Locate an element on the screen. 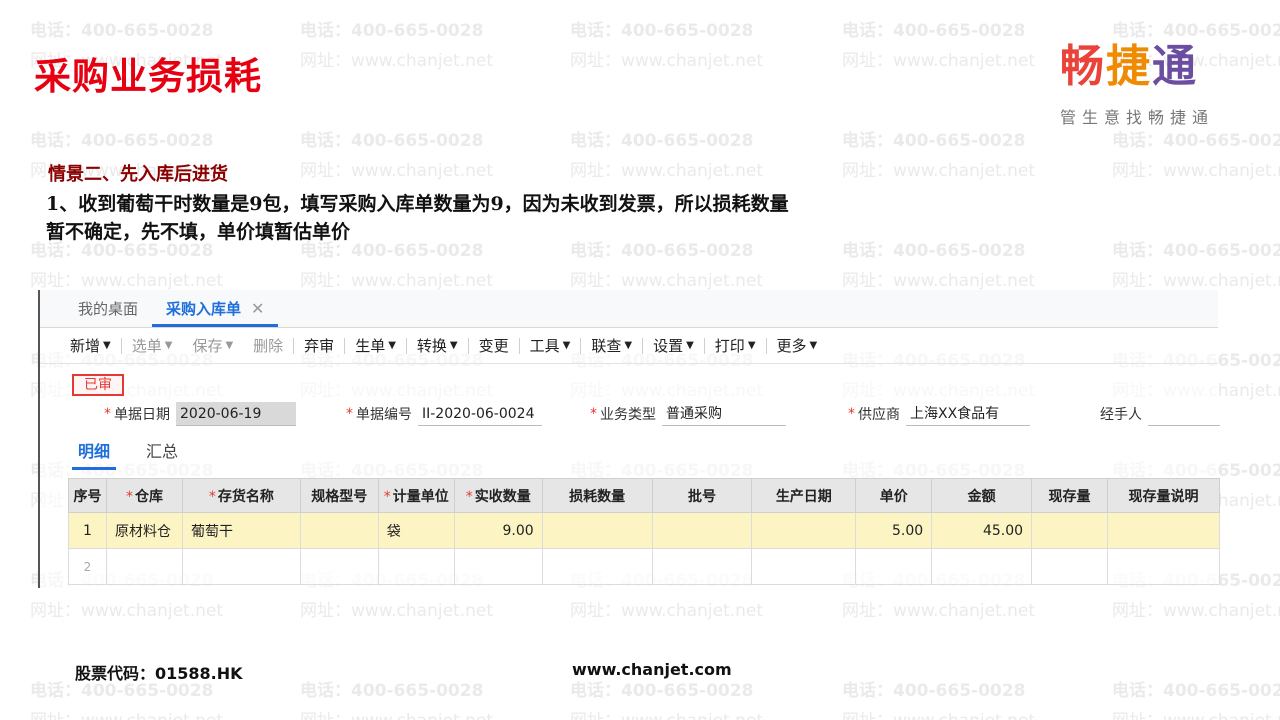 The image size is (1280, 720). supplier-label: 供应商 is located at coordinates (879, 415).